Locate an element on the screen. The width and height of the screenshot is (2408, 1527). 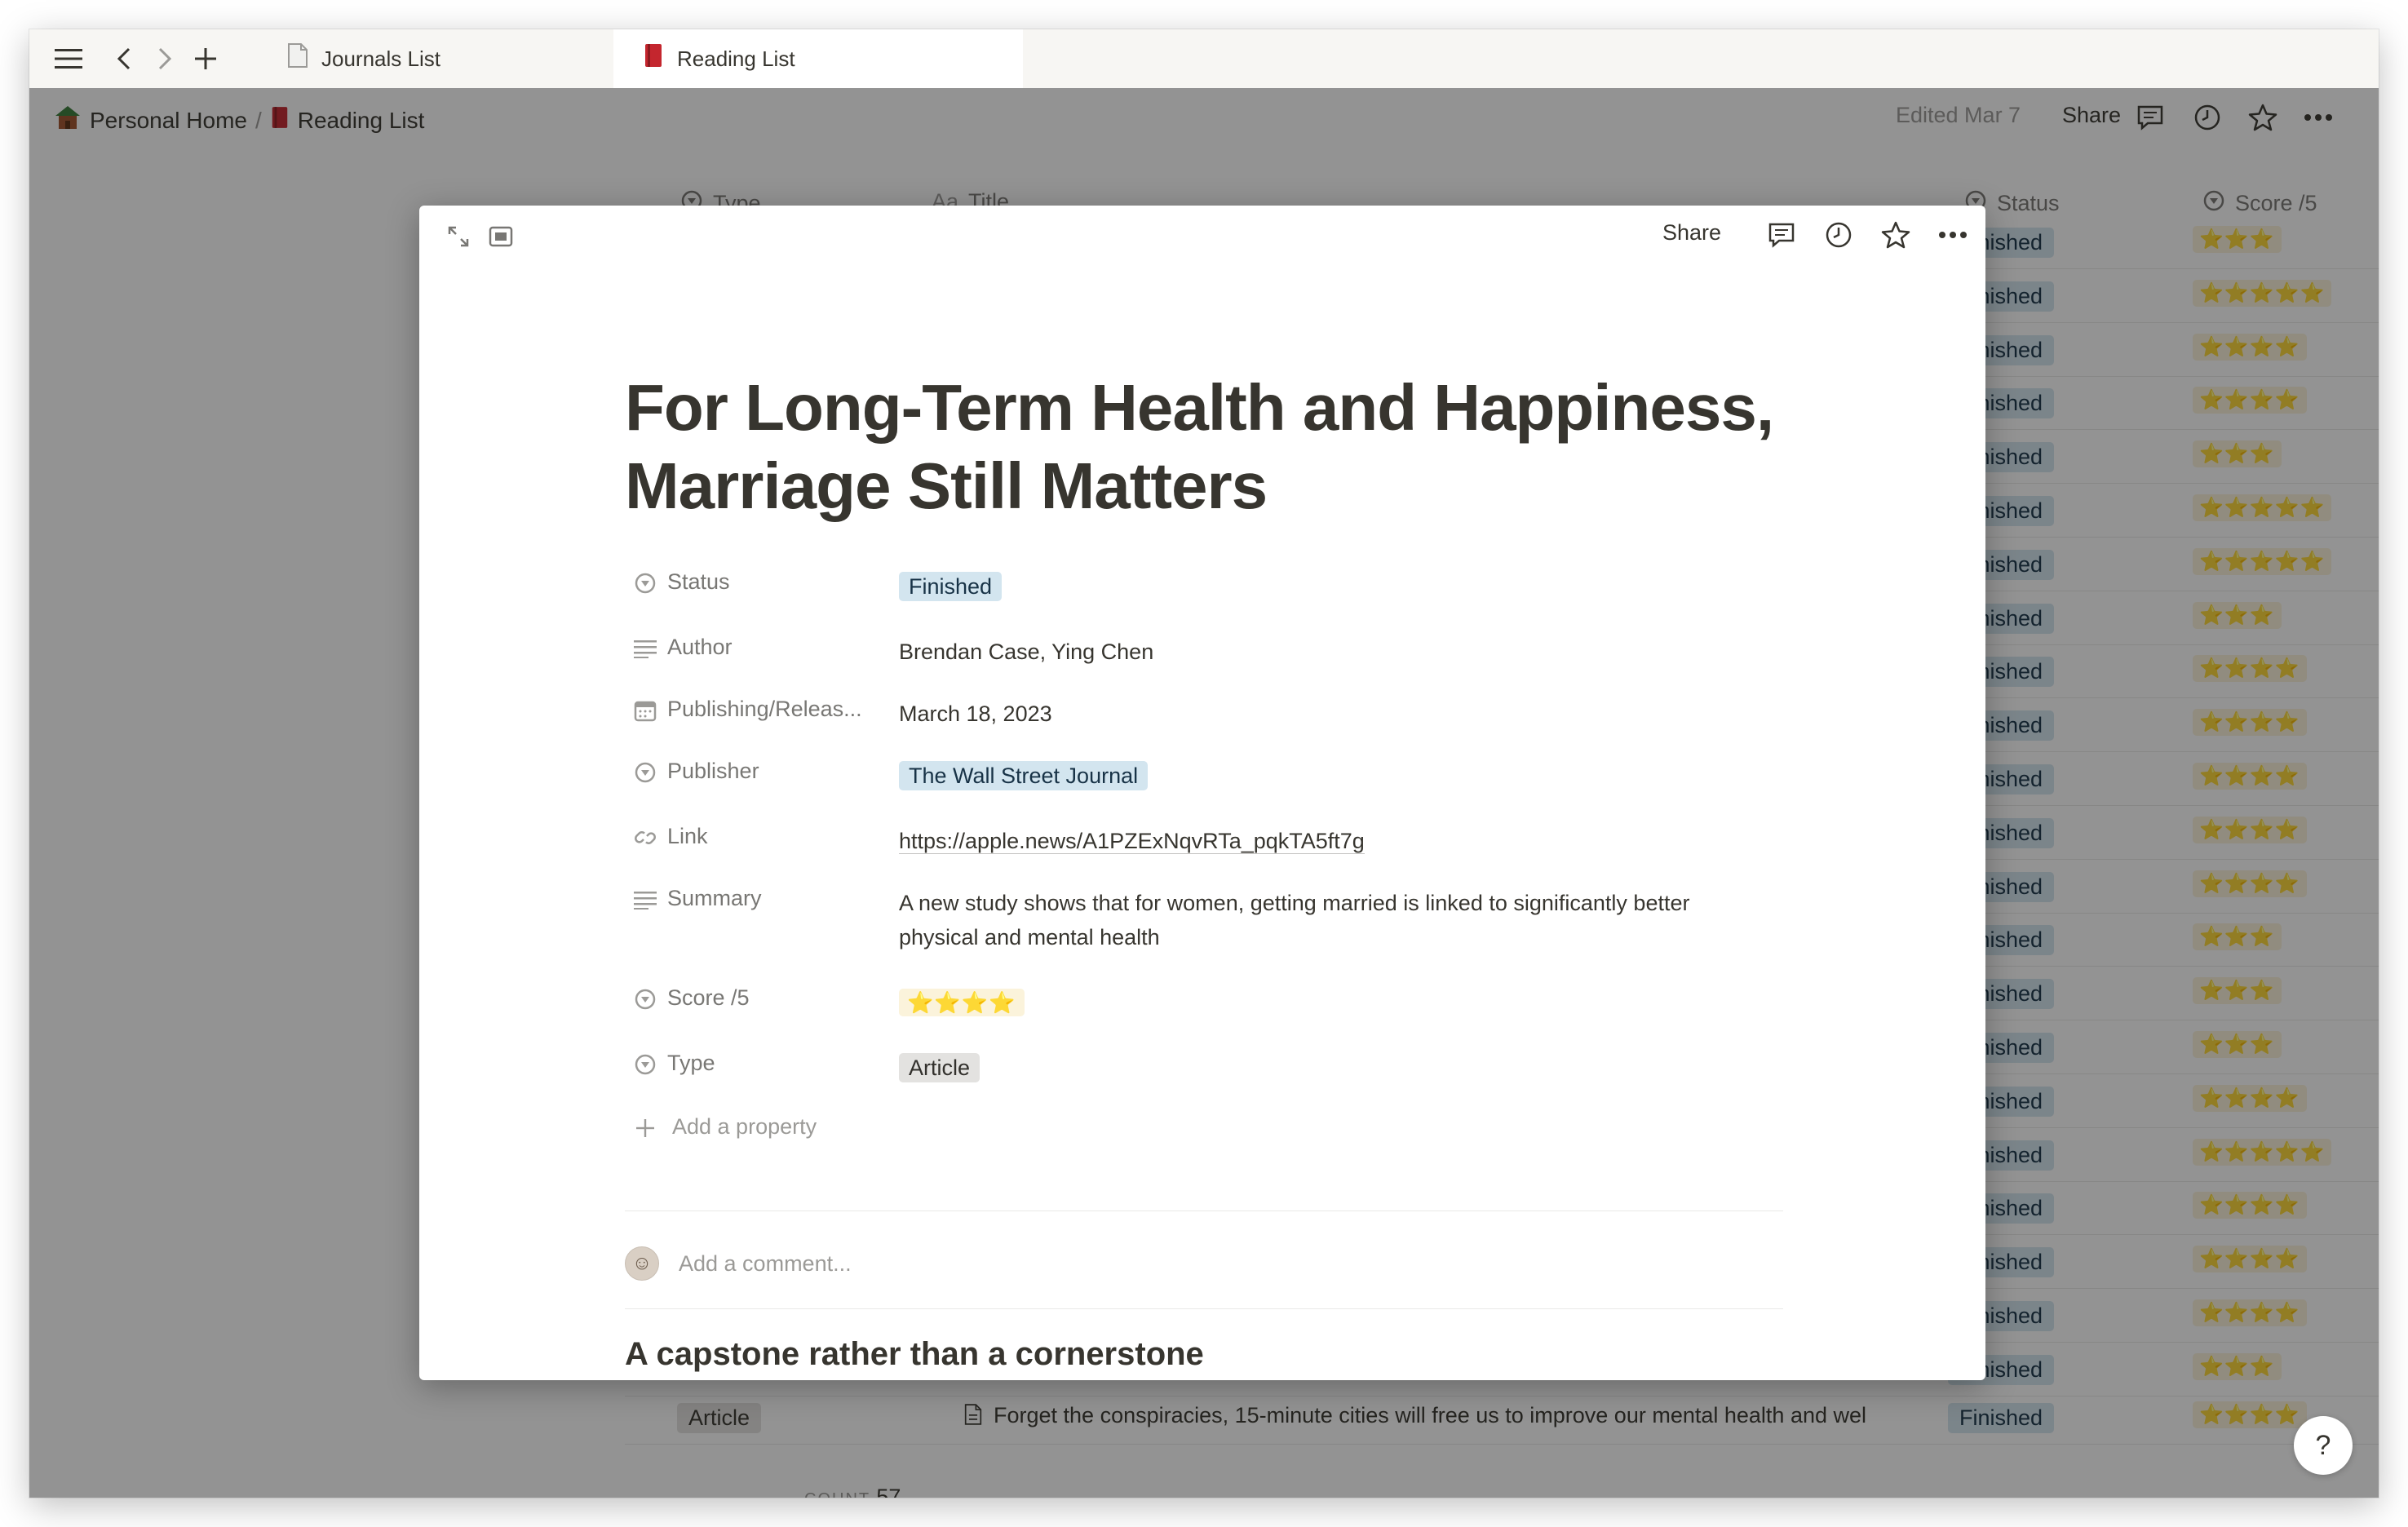
plus-icon is located at coordinates (645, 1128).